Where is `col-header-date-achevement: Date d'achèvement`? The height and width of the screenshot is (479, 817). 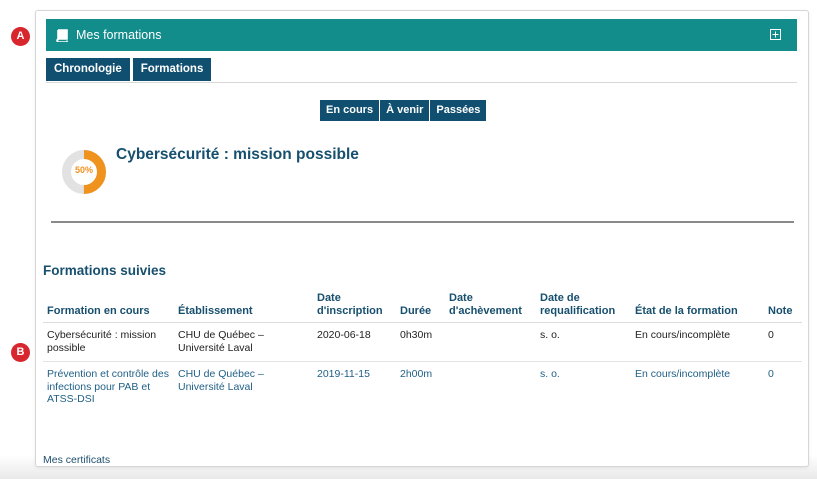 col-header-date-achevement: Date d'achèvement is located at coordinates (490, 307).